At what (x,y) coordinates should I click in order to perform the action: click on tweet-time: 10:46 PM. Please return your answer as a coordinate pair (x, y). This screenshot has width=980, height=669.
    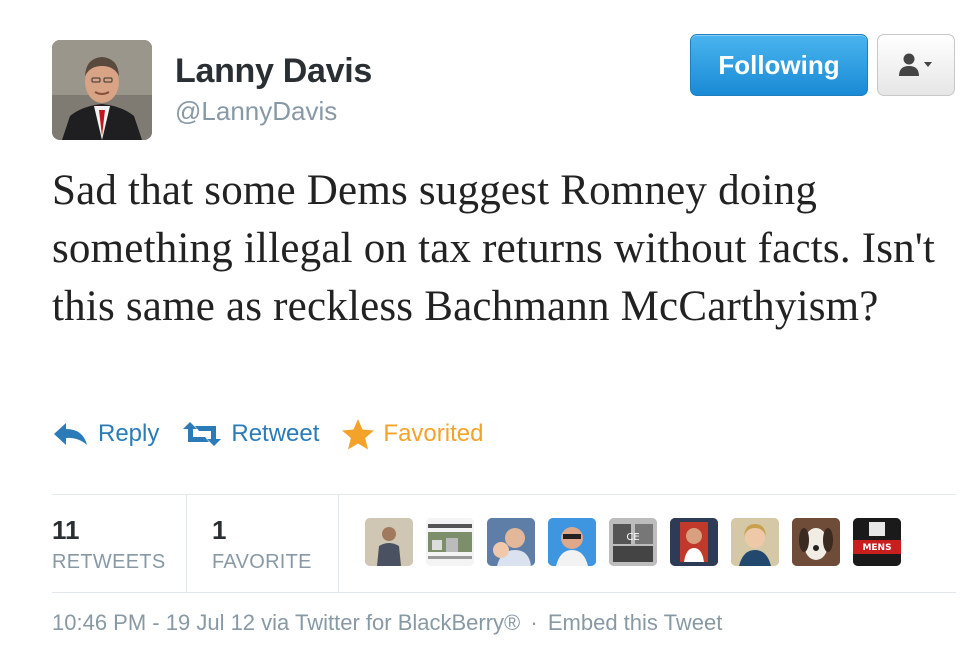
    Looking at the image, I should click on (99, 622).